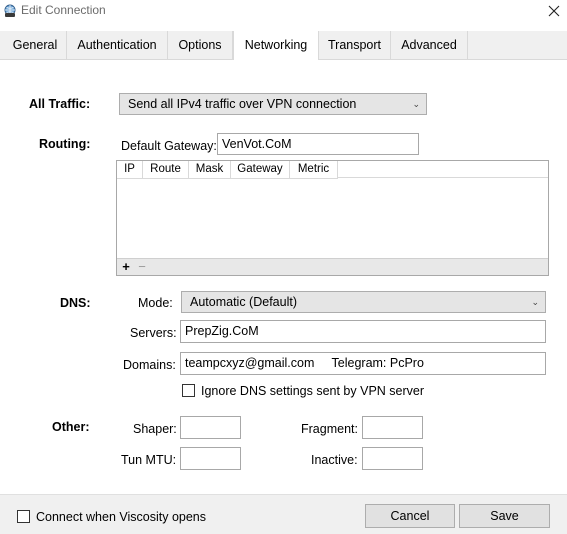 The height and width of the screenshot is (534, 567). What do you see at coordinates (329, 429) in the screenshot?
I see `fragment-label: Fragment:` at bounding box center [329, 429].